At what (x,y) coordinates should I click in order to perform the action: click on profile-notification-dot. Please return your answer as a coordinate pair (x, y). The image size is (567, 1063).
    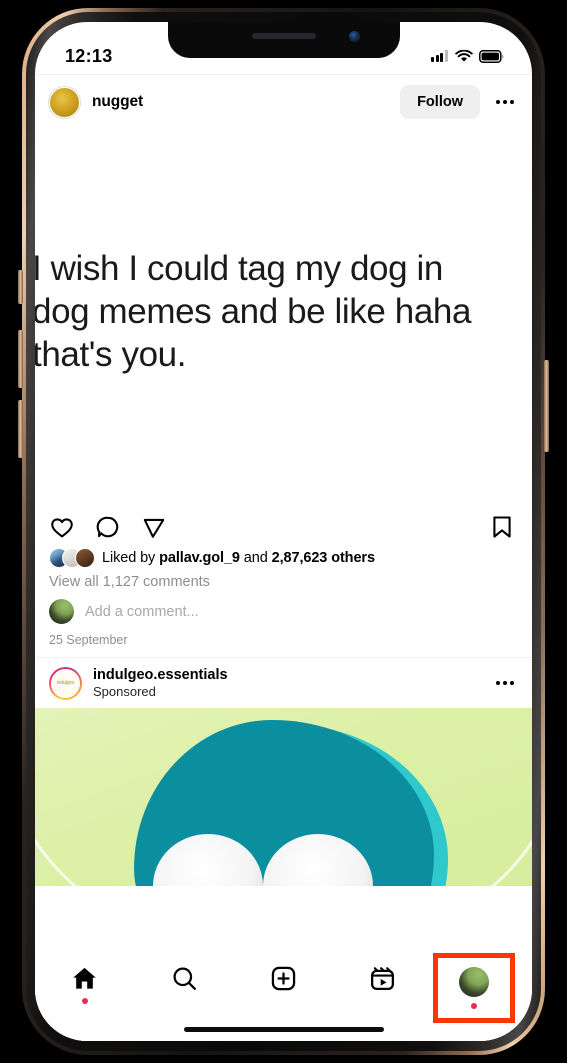
    Looking at the image, I should click on (473, 1006).